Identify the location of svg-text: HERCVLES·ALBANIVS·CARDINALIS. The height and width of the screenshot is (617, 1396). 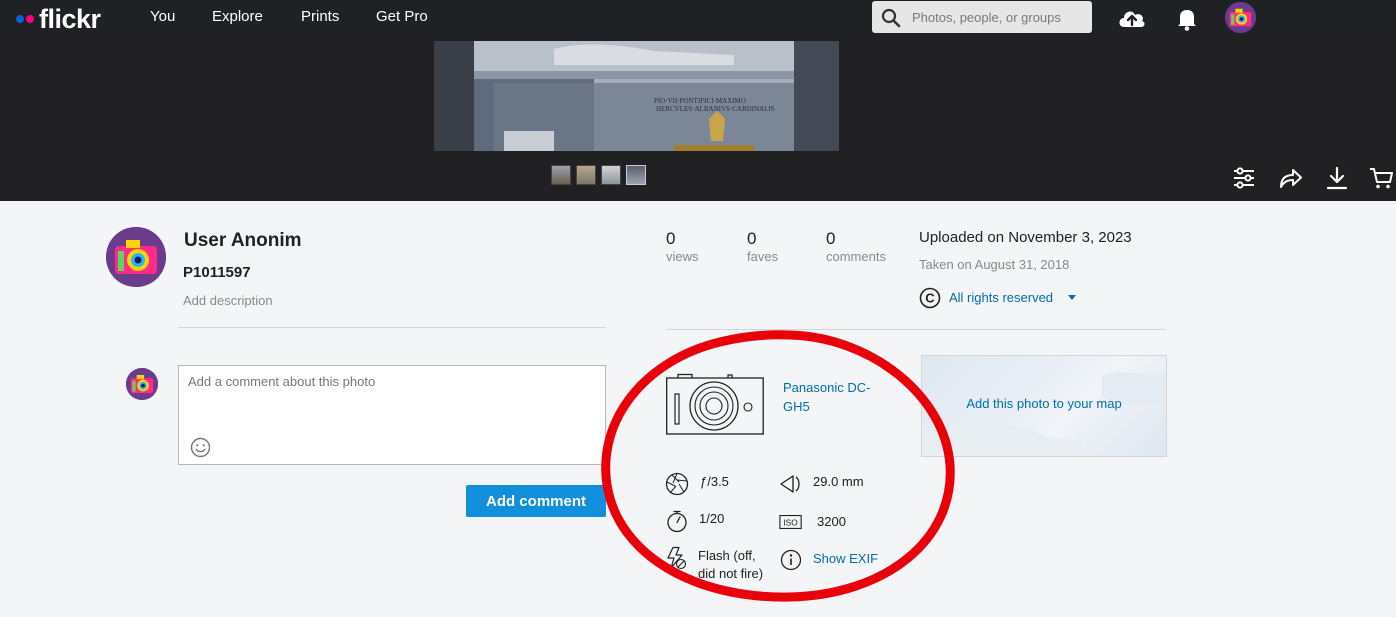
(715, 109).